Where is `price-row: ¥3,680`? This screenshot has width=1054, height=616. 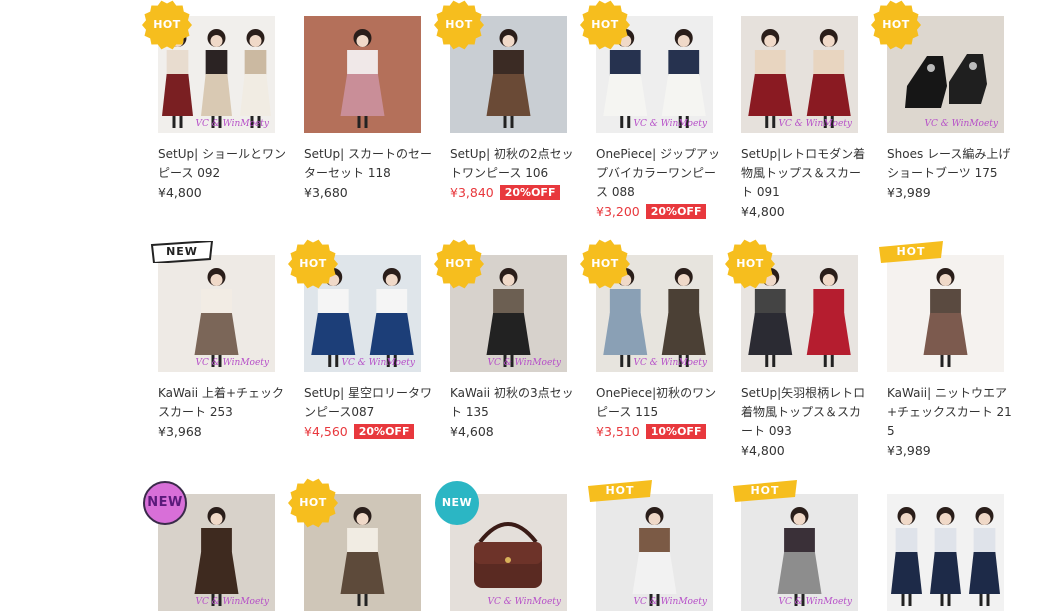 price-row: ¥3,680 is located at coordinates (369, 192).